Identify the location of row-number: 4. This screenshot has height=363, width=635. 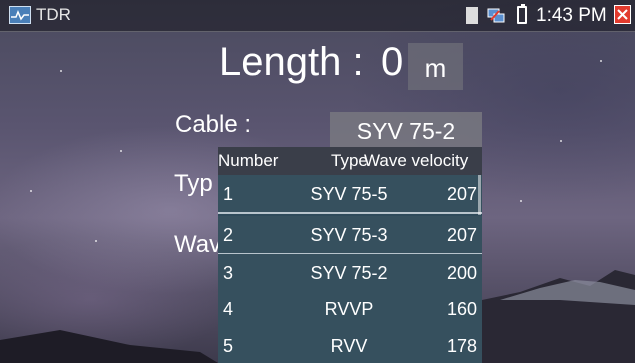
(228, 309).